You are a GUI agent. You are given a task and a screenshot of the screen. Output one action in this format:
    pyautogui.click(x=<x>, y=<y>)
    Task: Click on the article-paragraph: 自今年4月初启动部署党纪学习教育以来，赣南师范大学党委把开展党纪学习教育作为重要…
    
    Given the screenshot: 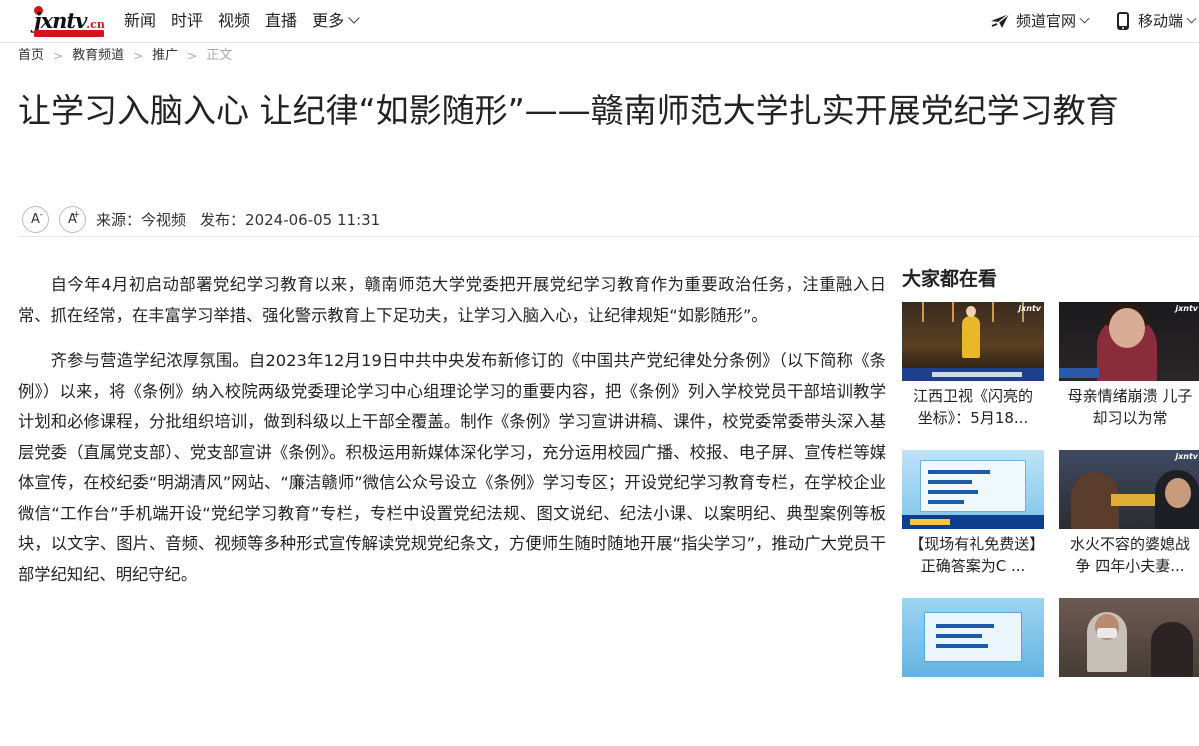 What is the action you would take?
    pyautogui.click(x=452, y=300)
    